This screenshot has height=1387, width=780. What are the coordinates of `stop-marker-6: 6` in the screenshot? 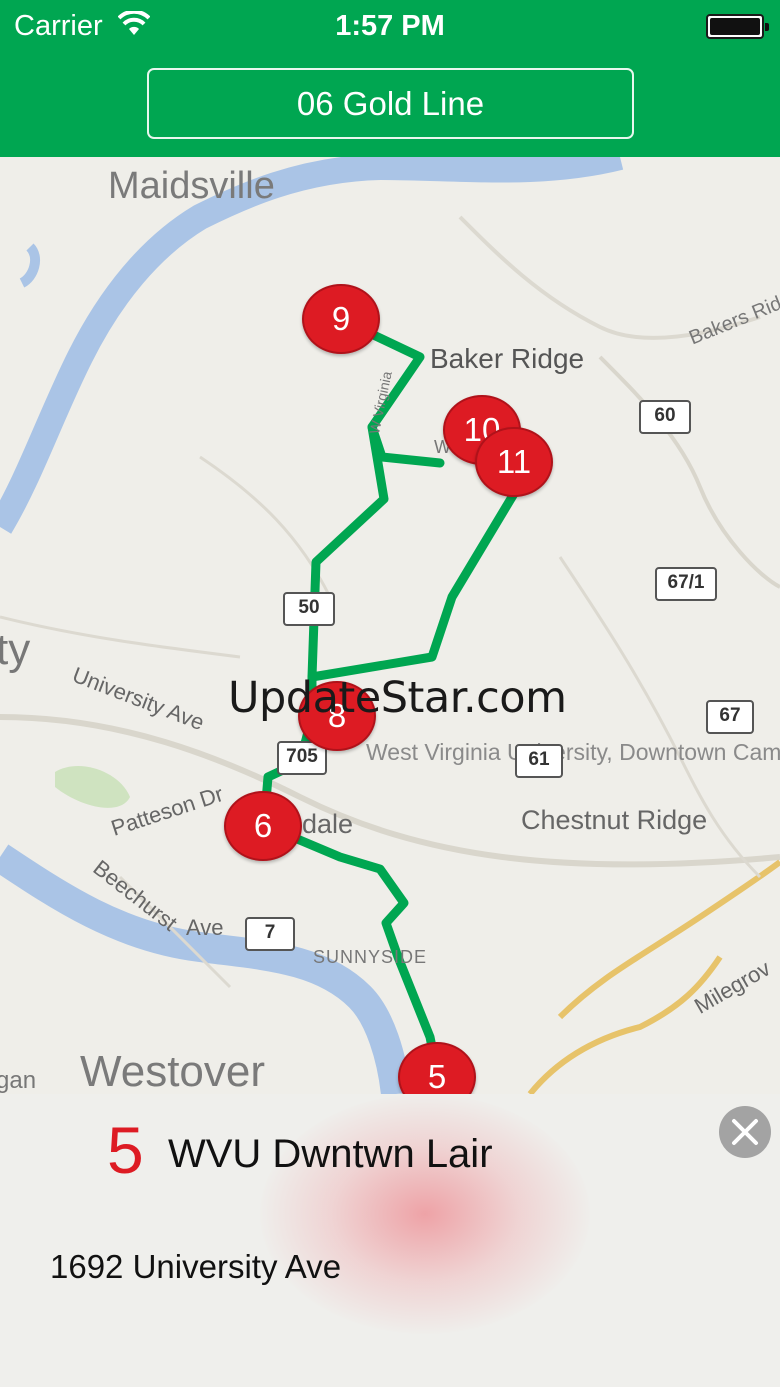 It's located at (263, 826).